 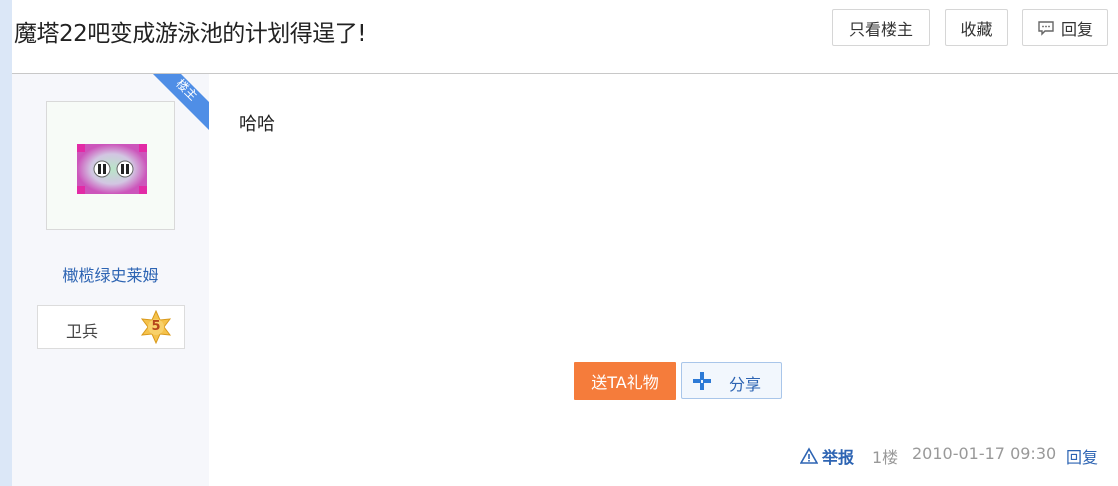 I want to click on send-gift-label: 送TA礼物, so click(x=625, y=382).